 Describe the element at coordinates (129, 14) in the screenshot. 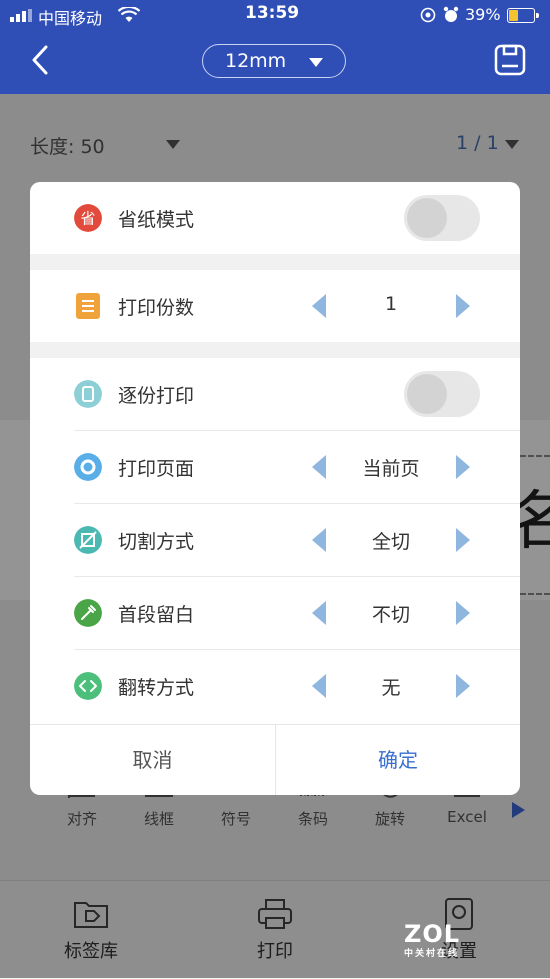

I see `wifi-icon` at that location.